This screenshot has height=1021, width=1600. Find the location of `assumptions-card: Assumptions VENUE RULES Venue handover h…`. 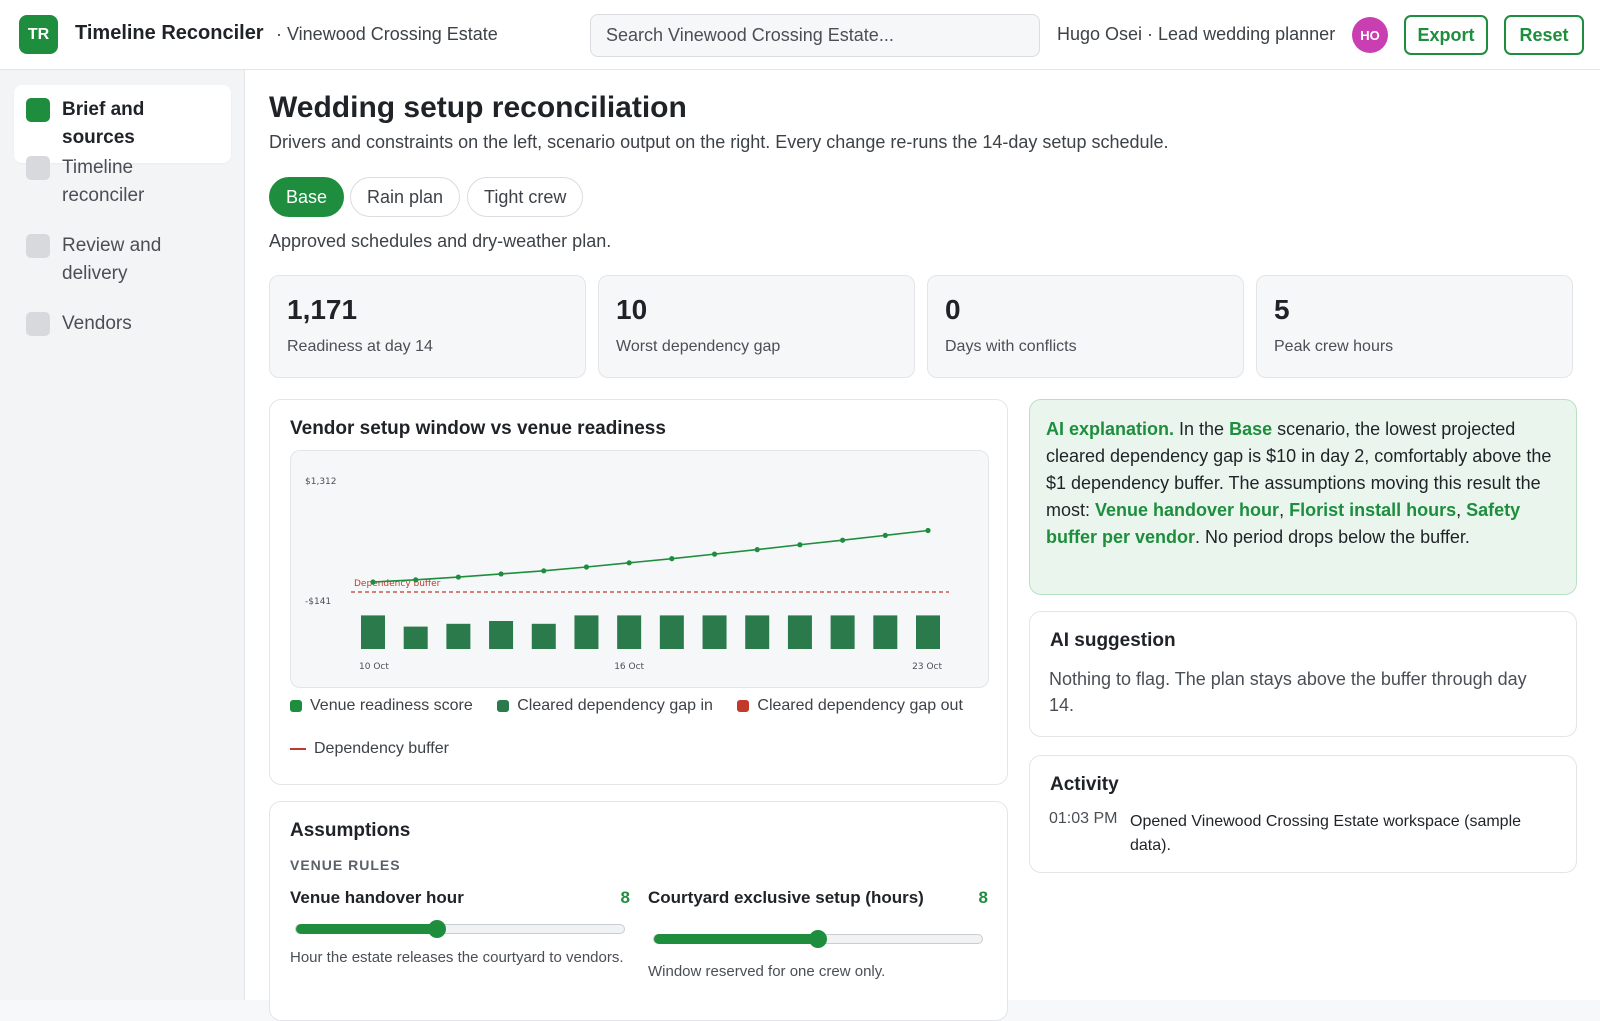

assumptions-card: Assumptions VENUE RULES Venue handover h… is located at coordinates (638, 911).